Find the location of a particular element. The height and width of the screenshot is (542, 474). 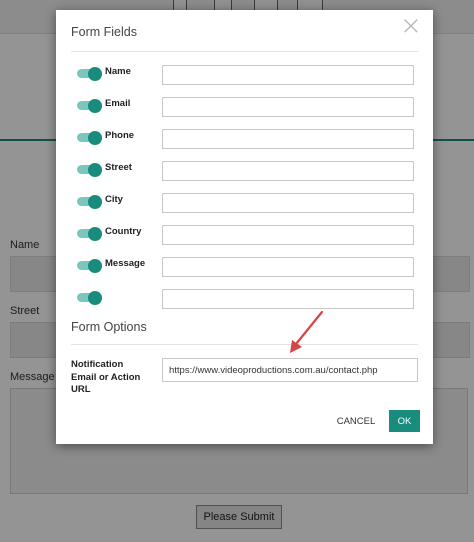

name-field-input is located at coordinates (288, 75).